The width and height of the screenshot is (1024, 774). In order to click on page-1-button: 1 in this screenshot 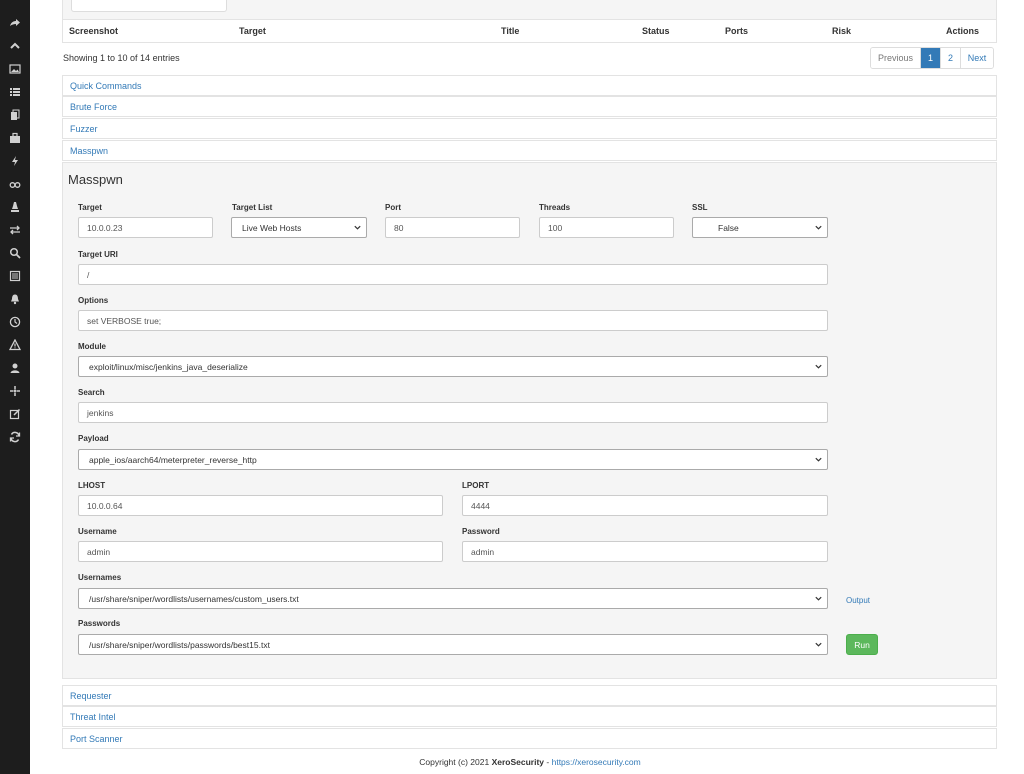, I will do `click(931, 58)`.